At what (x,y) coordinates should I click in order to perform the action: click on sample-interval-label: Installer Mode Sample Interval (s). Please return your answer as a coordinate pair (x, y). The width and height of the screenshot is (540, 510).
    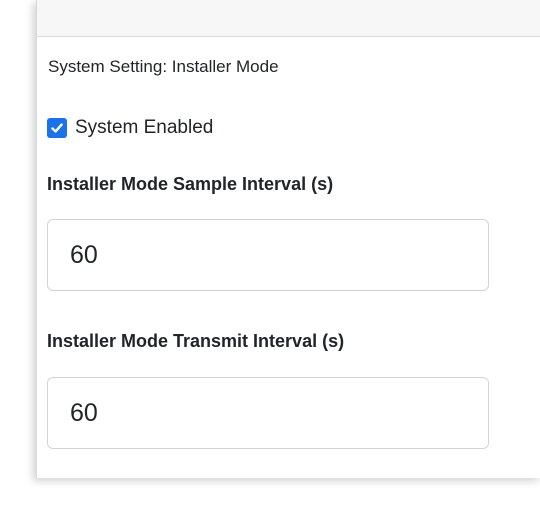
    Looking at the image, I should click on (190, 184).